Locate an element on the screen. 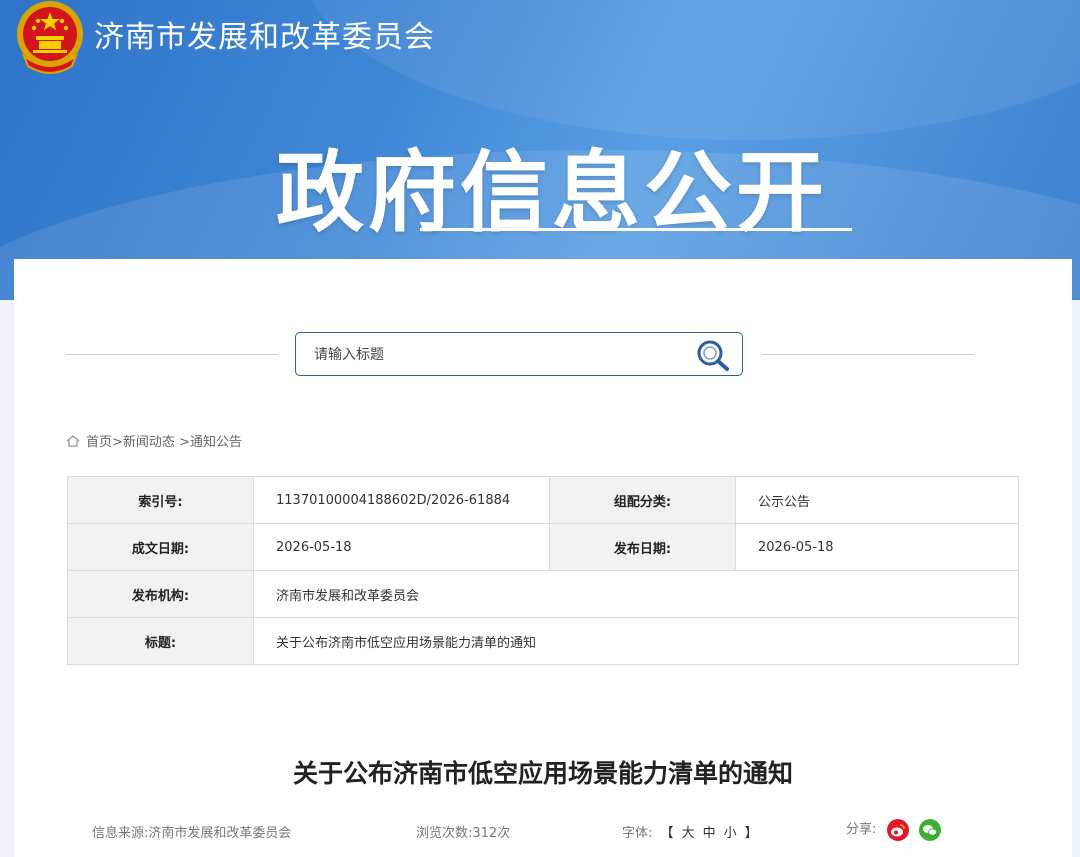 This screenshot has width=1080, height=857. category-value: 公示公告 is located at coordinates (877, 500).